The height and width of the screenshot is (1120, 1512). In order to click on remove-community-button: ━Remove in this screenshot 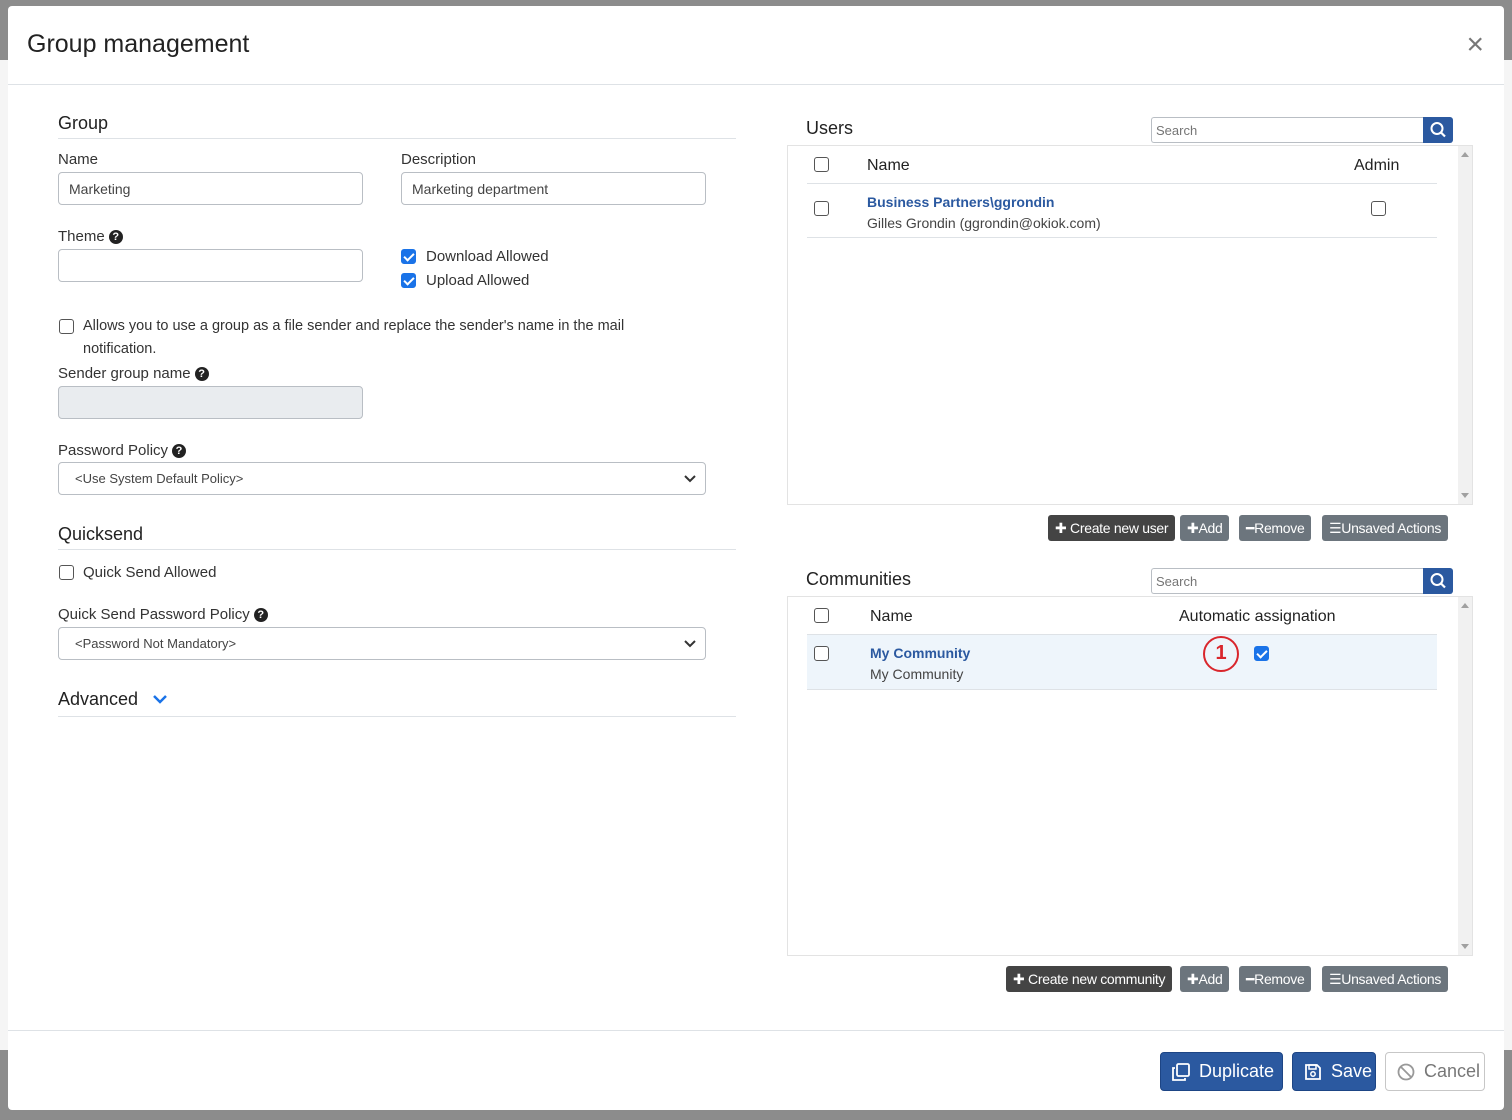, I will do `click(1275, 979)`.